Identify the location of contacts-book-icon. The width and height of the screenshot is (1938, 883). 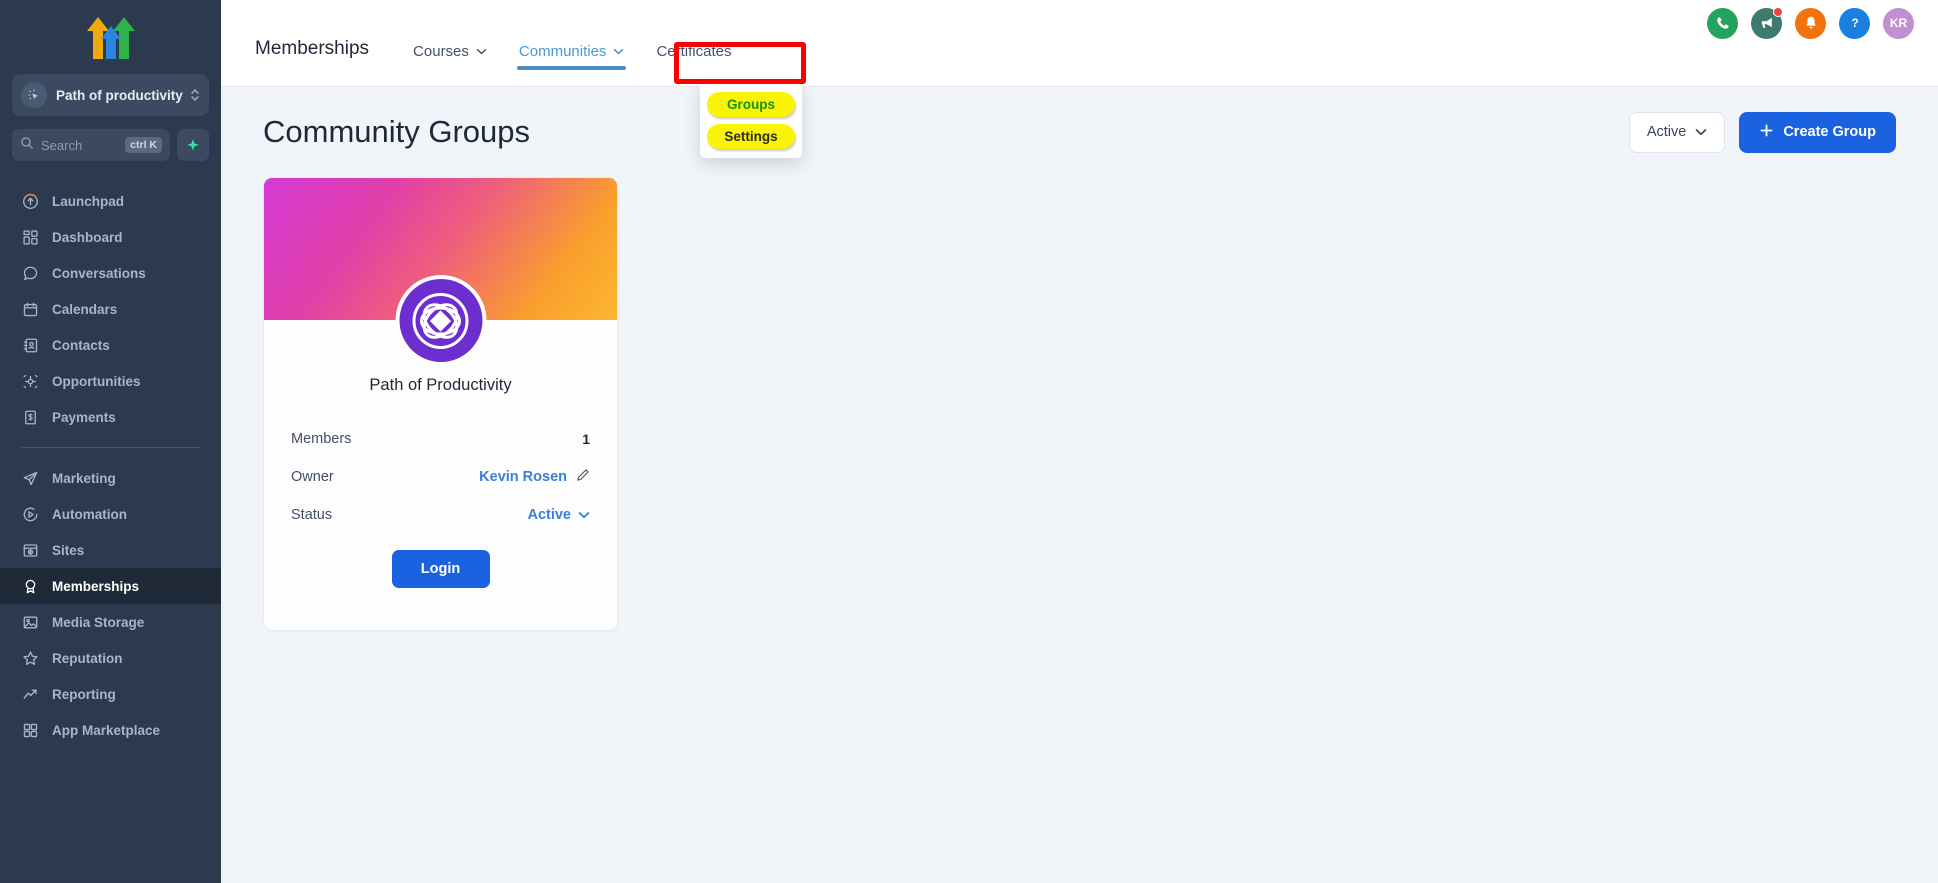
(30, 345).